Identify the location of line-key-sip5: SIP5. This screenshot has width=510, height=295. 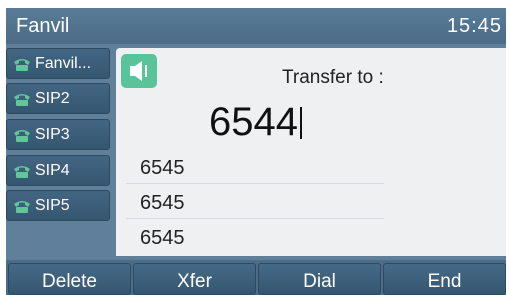
(58, 205).